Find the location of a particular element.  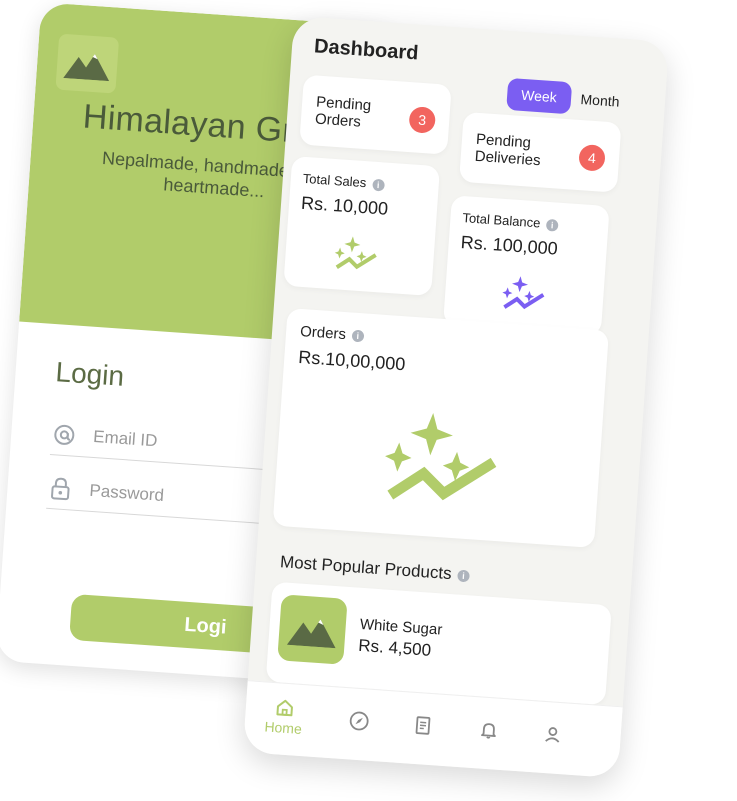

compass-icon is located at coordinates (359, 721).